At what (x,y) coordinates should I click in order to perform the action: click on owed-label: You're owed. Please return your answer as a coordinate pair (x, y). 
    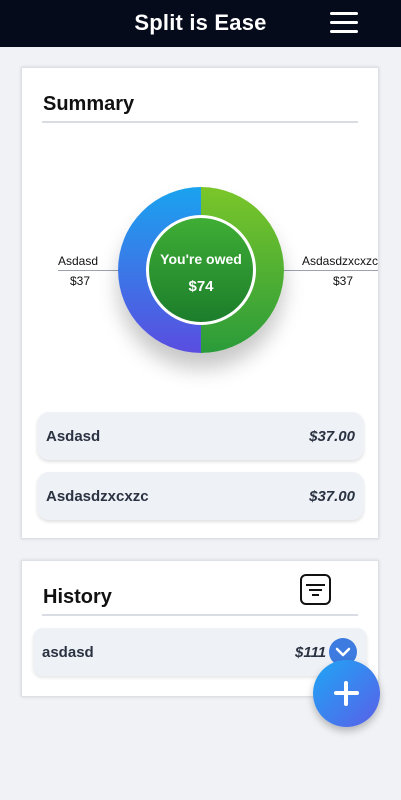
    Looking at the image, I should click on (201, 259).